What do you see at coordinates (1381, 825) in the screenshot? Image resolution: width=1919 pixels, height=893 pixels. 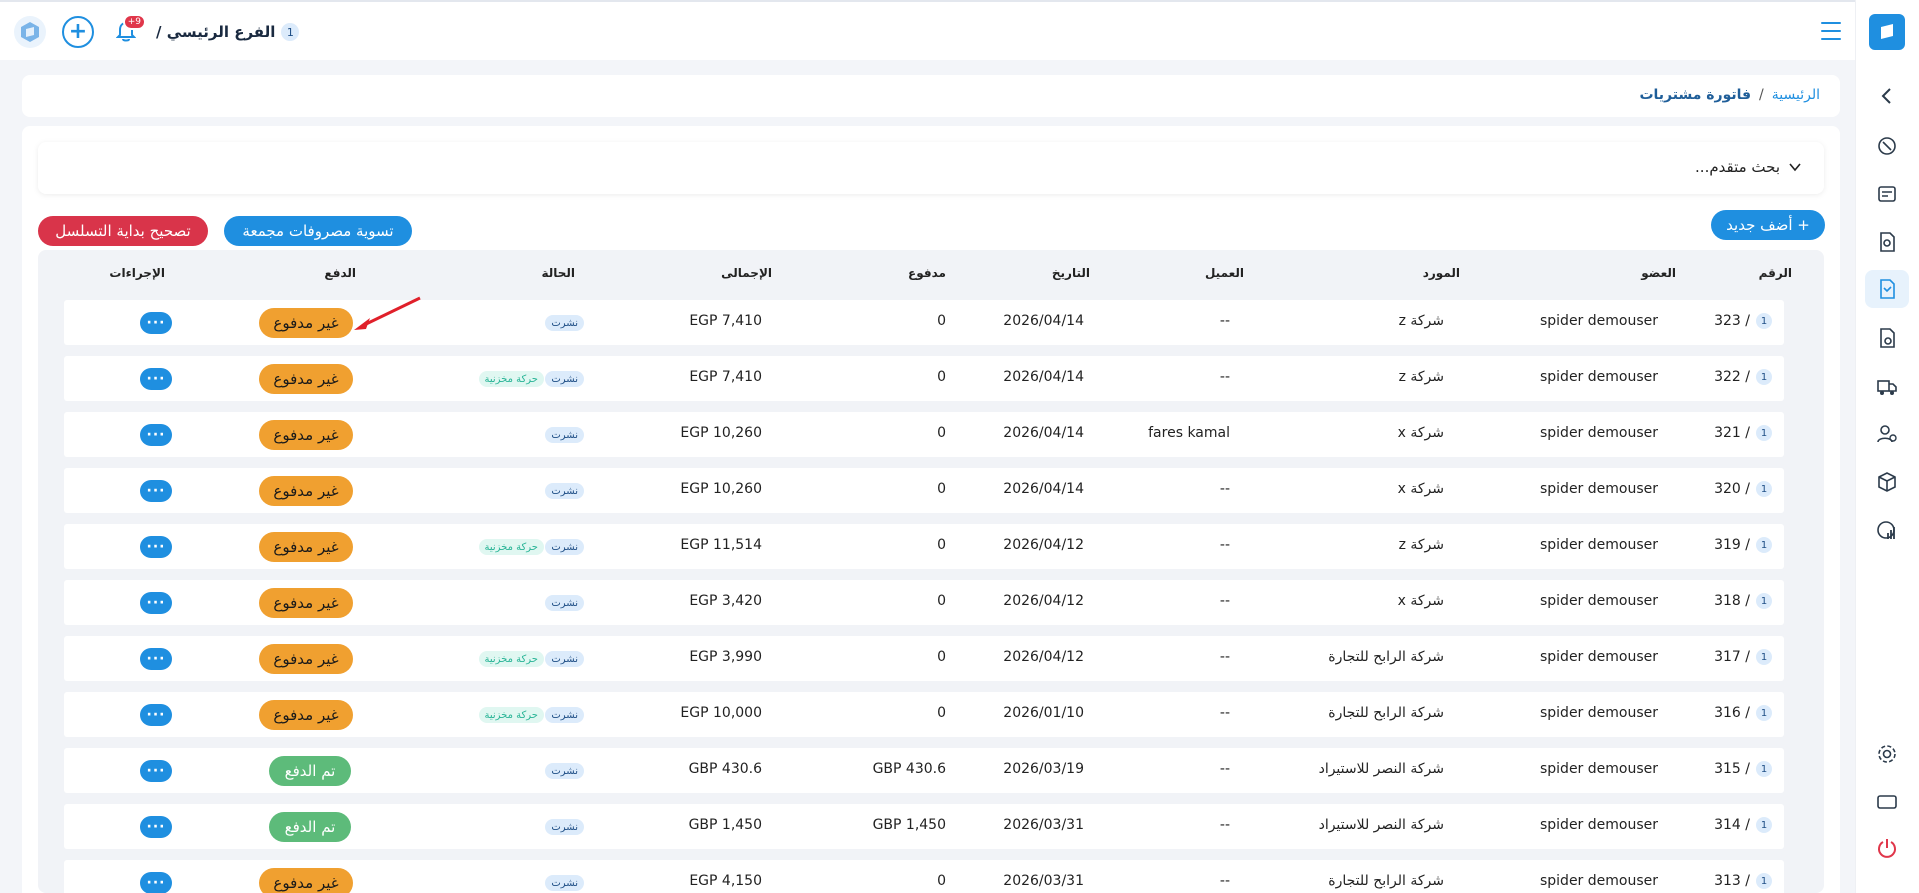 I see `supplier-cell: شركة النصر للاستيراد` at bounding box center [1381, 825].